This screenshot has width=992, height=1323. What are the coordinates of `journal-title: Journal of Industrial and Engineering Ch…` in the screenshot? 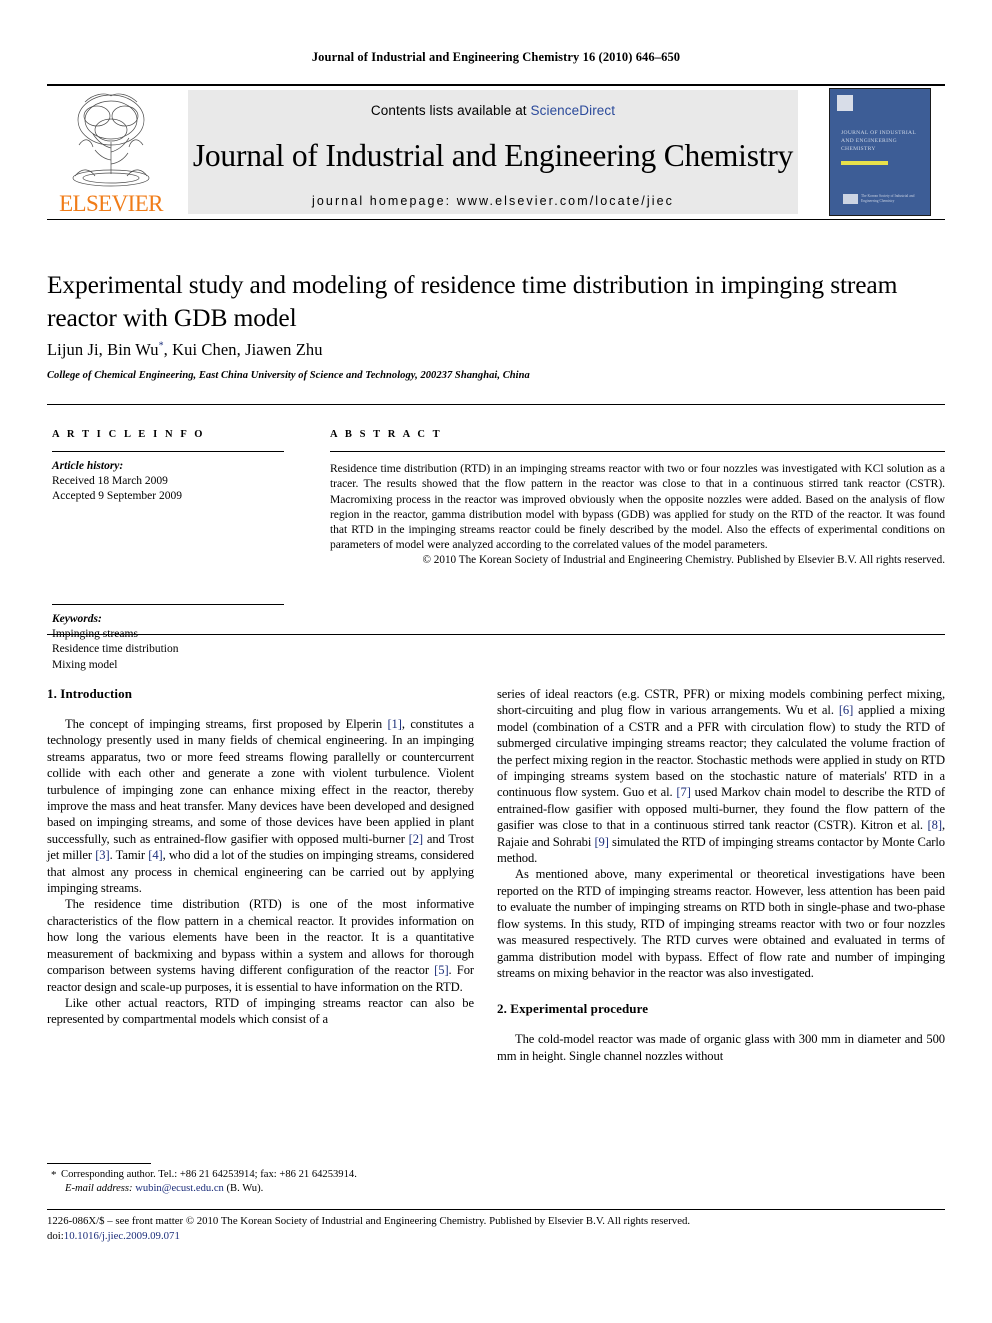 It's located at (493, 155).